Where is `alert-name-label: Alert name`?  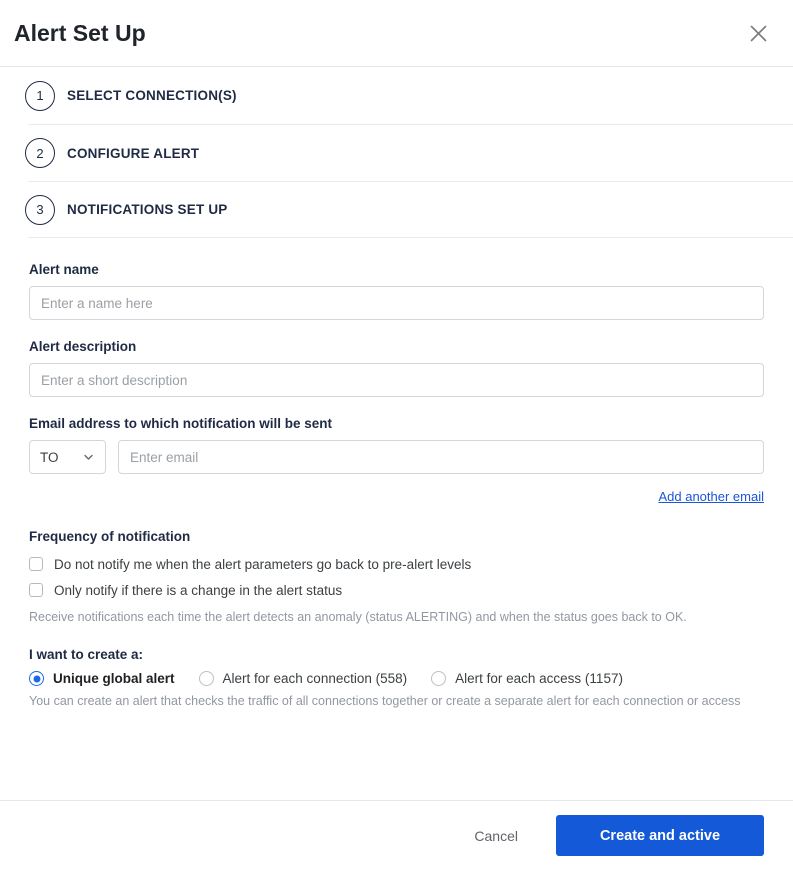
alert-name-label: Alert name is located at coordinates (64, 269).